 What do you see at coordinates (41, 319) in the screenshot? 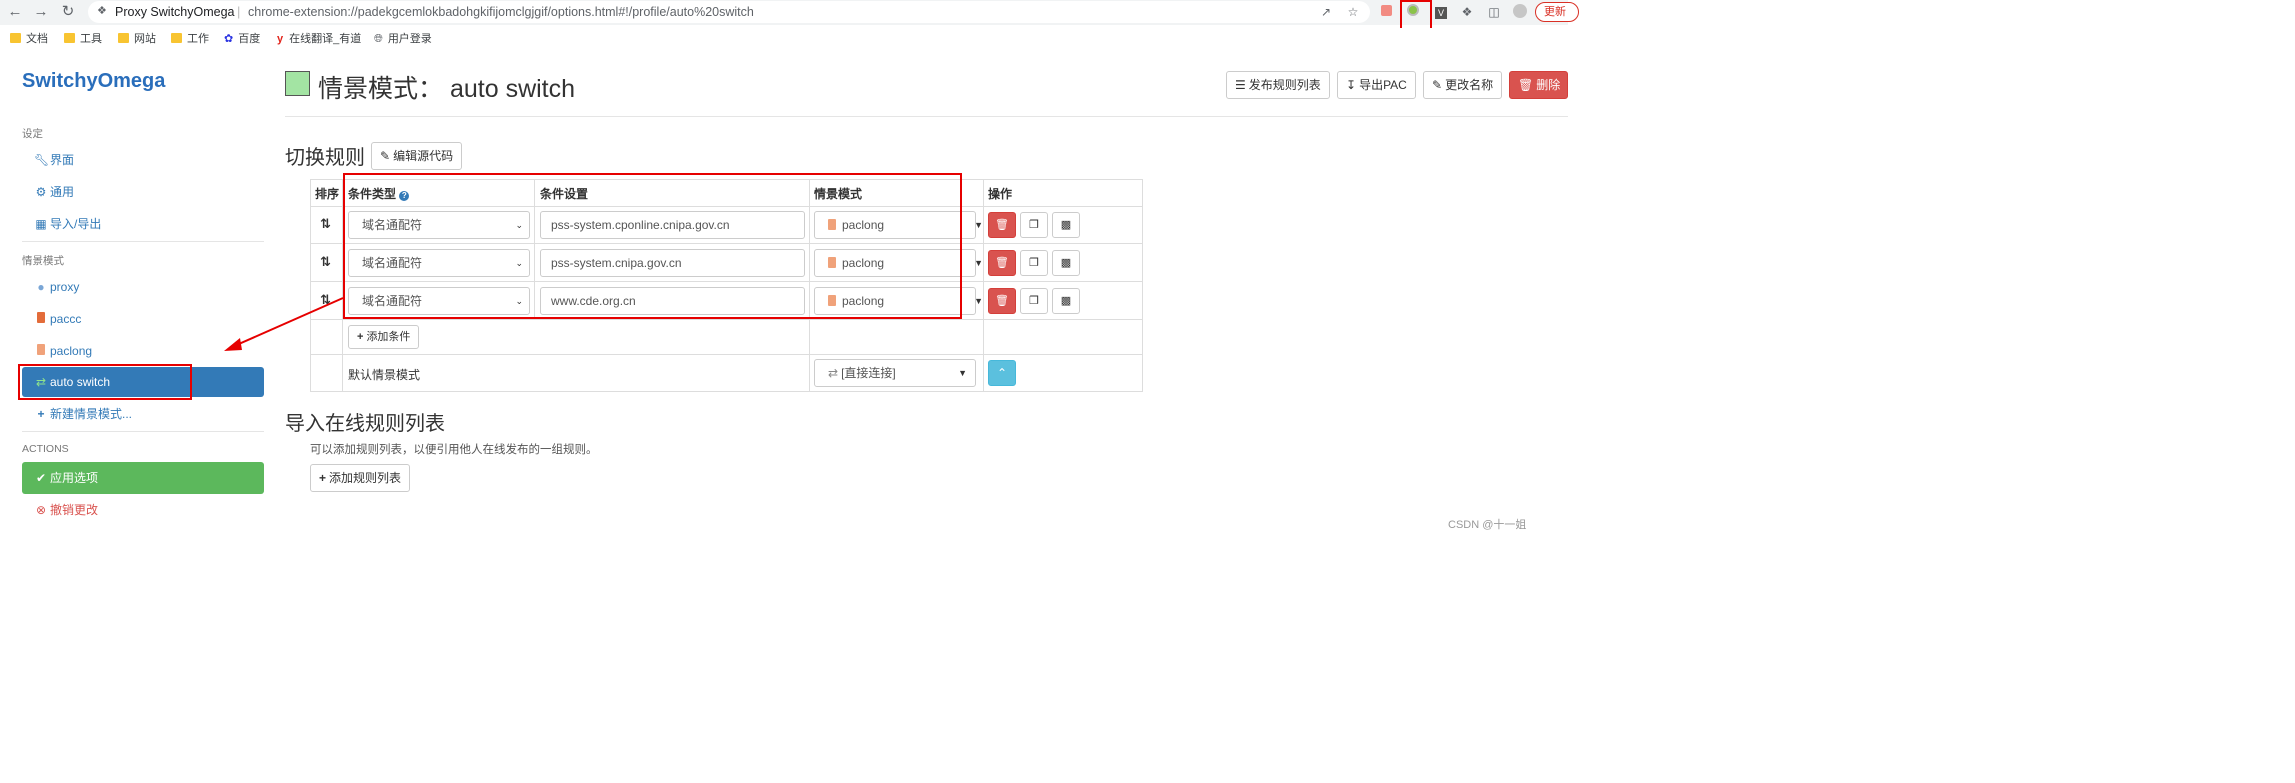
I see `file-icon` at bounding box center [41, 319].